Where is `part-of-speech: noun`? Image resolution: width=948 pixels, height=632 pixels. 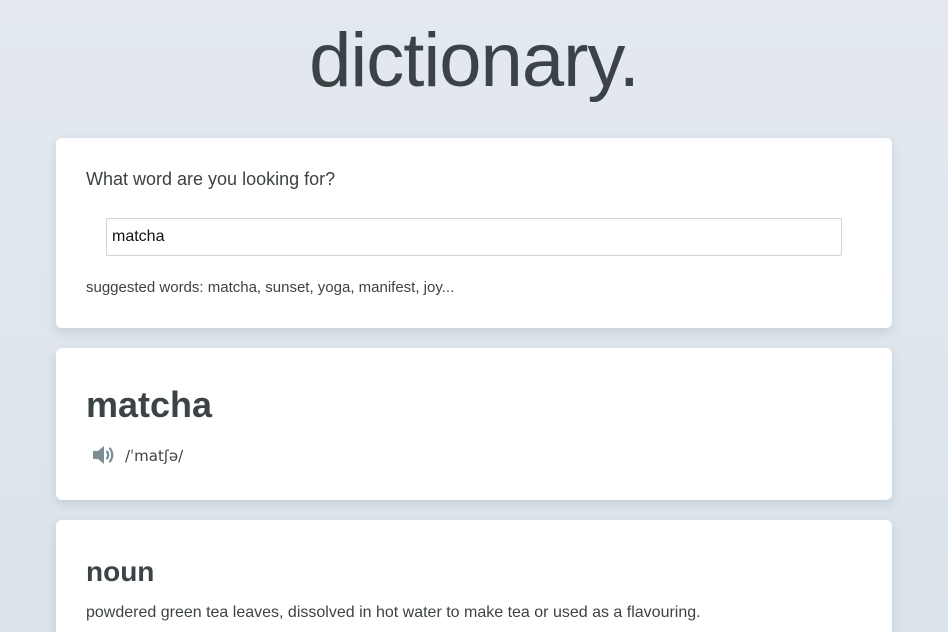
part-of-speech: noun is located at coordinates (120, 571).